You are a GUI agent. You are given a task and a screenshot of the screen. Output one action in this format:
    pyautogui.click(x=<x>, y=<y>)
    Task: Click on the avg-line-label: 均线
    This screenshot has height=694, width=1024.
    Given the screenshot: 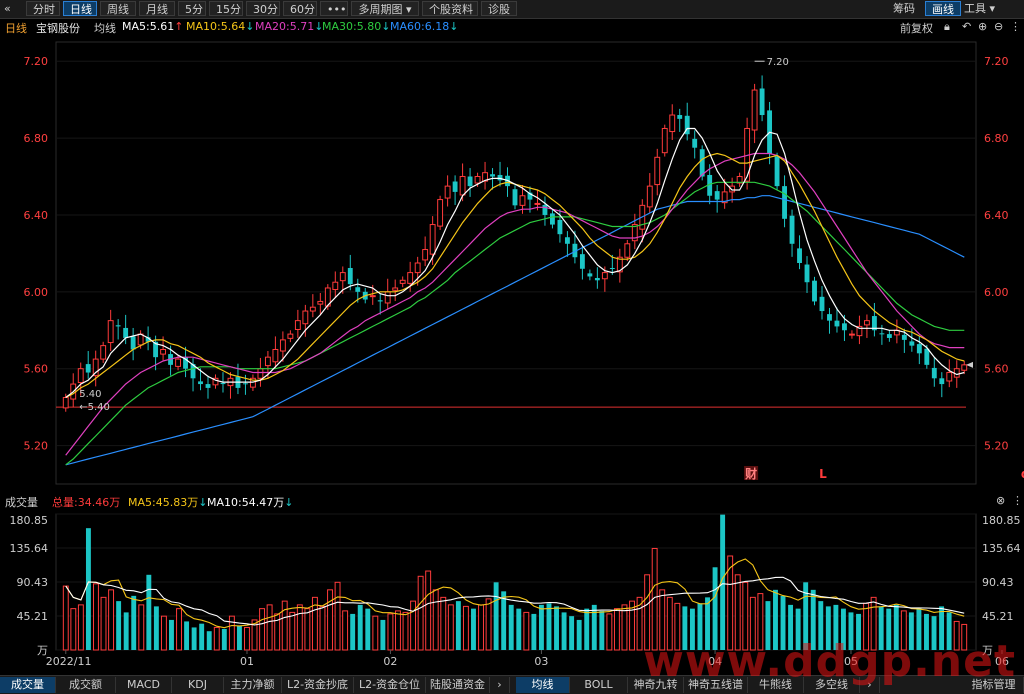 What is the action you would take?
    pyautogui.click(x=105, y=28)
    